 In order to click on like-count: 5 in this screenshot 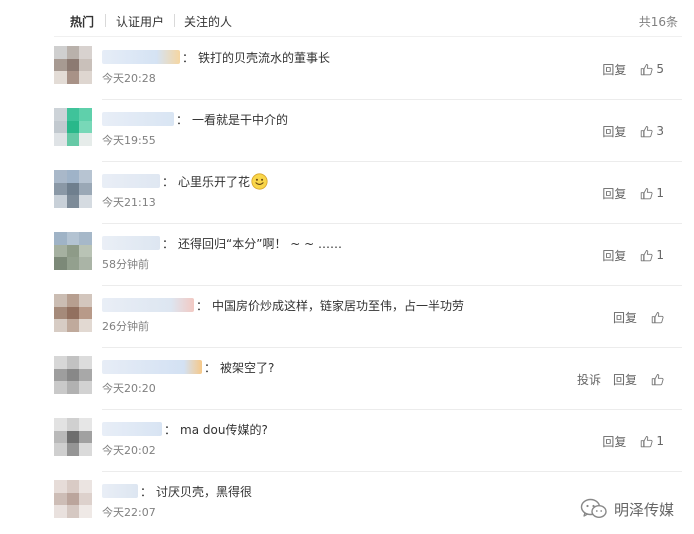, I will do `click(660, 69)`.